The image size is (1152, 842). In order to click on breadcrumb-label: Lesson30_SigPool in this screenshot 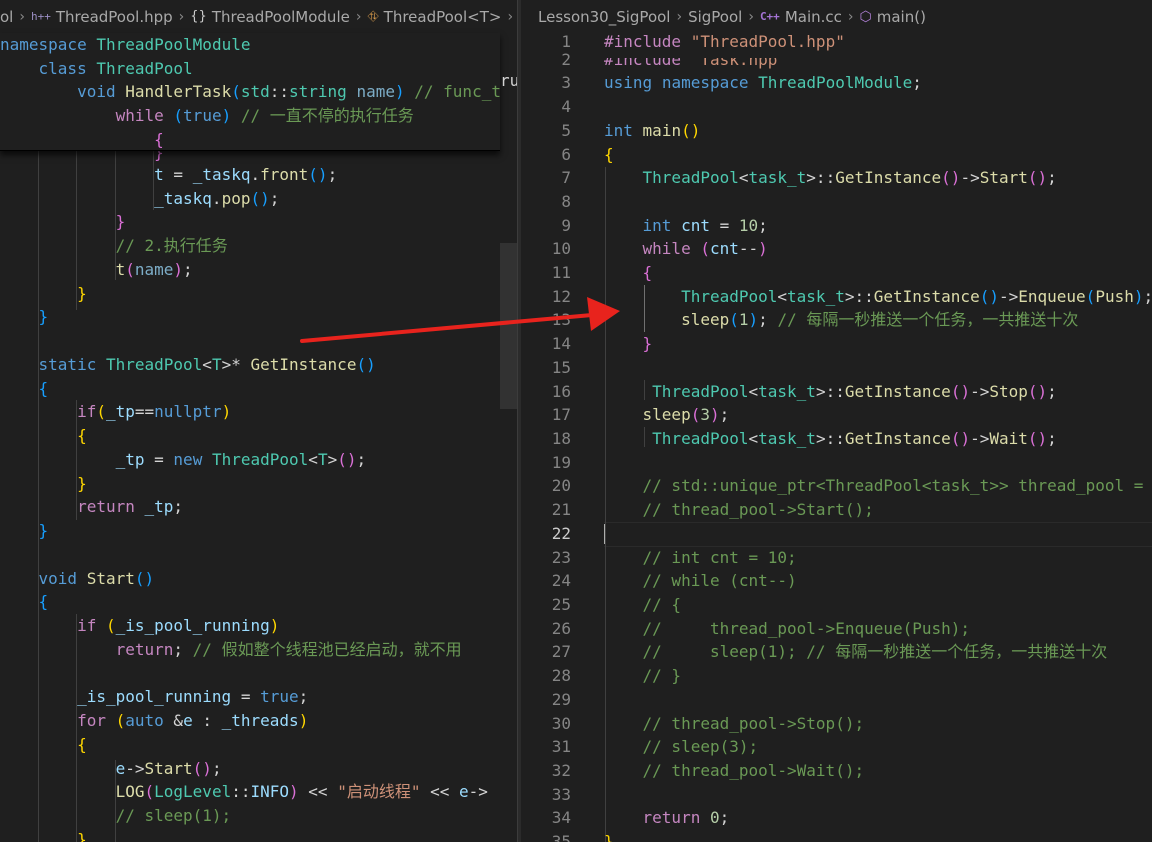, I will do `click(604, 16)`.